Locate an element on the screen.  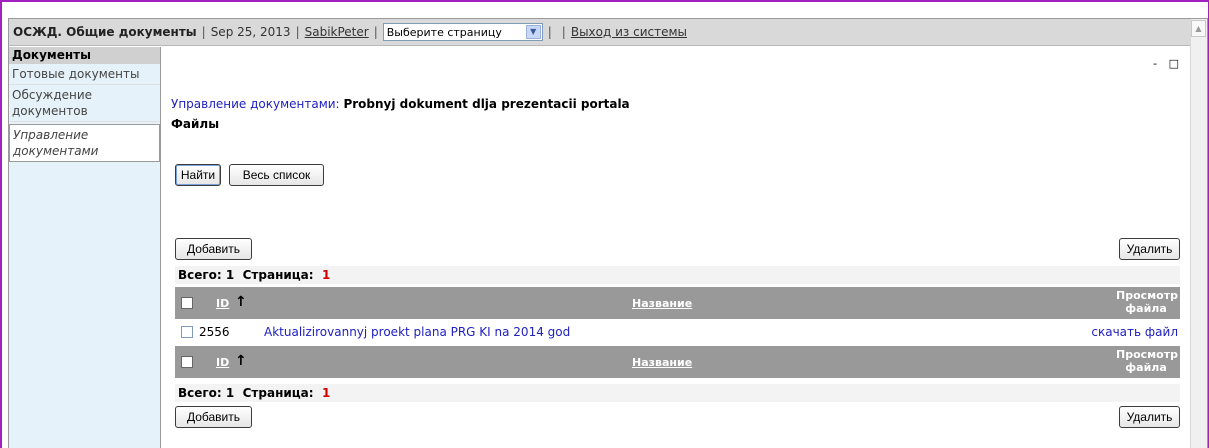
sidebar-item-document-discussion: Обсуждение документов is located at coordinates (84, 103).